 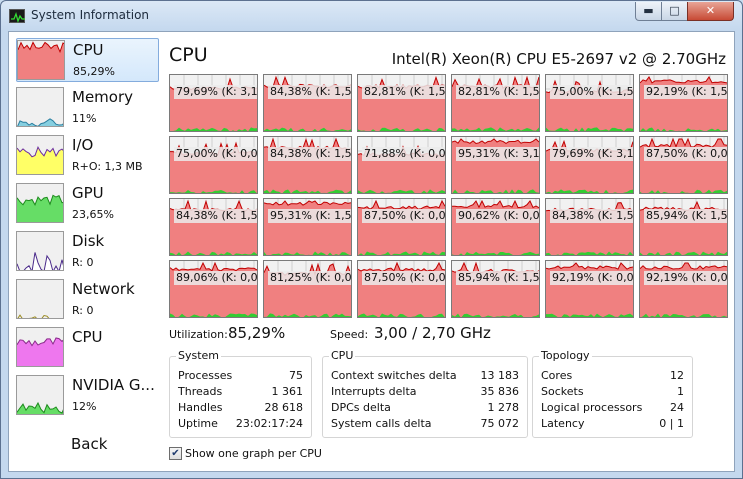 What do you see at coordinates (591, 154) in the screenshot?
I see `cpu-core-usage-label: 79,69% (K: 3,12%)` at bounding box center [591, 154].